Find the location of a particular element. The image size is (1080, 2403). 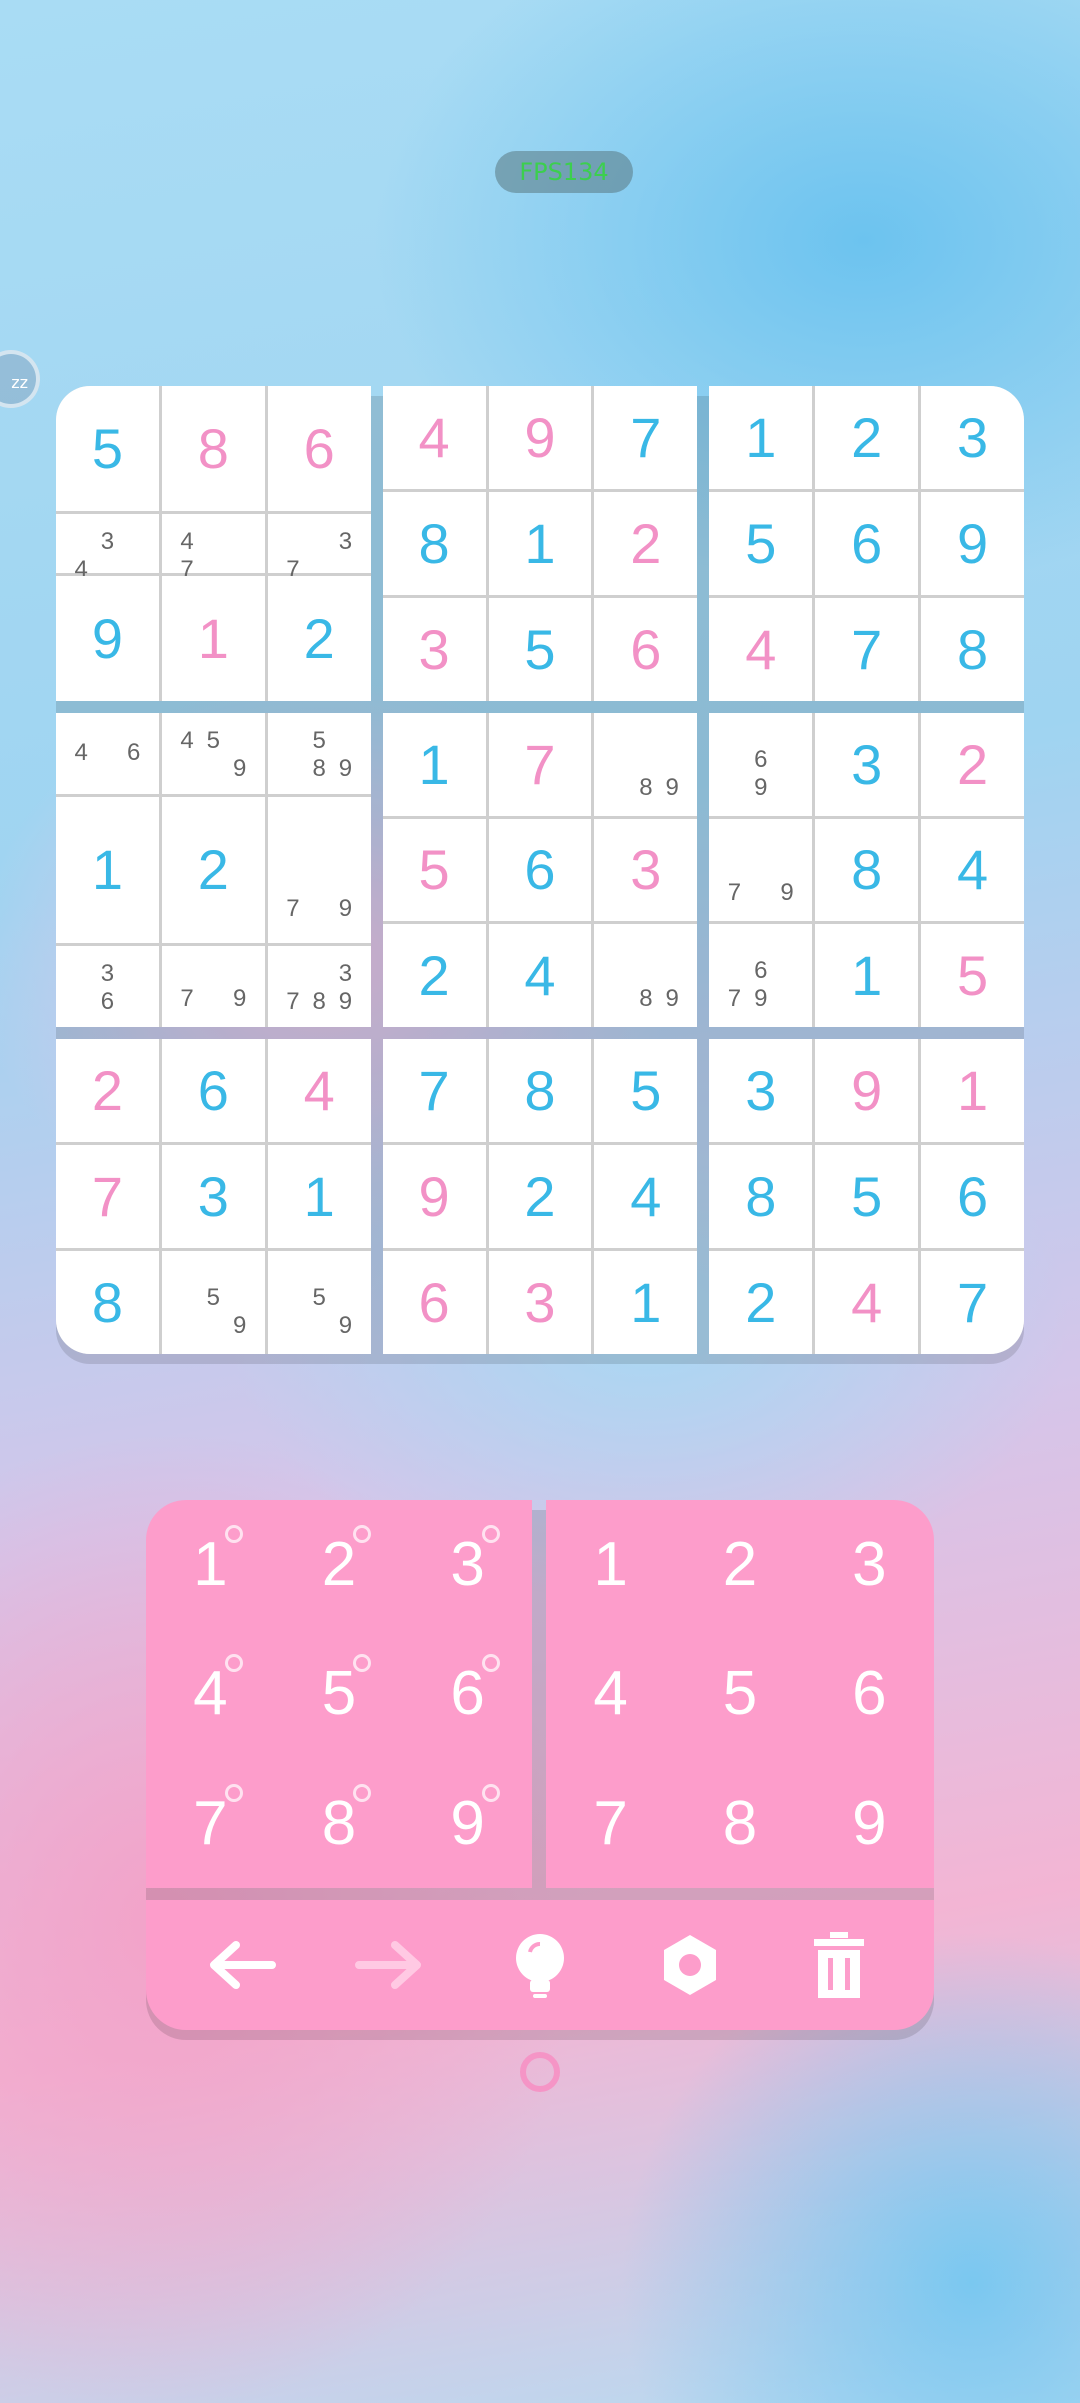

value-key-3: 3 is located at coordinates (869, 1564).